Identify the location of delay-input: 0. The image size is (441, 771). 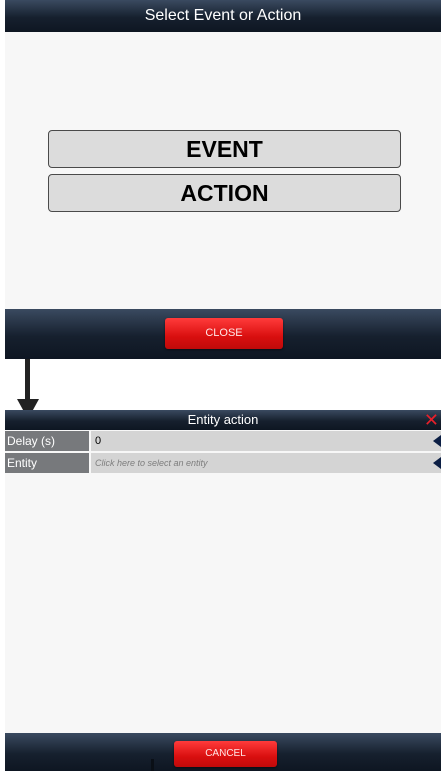
(266, 441).